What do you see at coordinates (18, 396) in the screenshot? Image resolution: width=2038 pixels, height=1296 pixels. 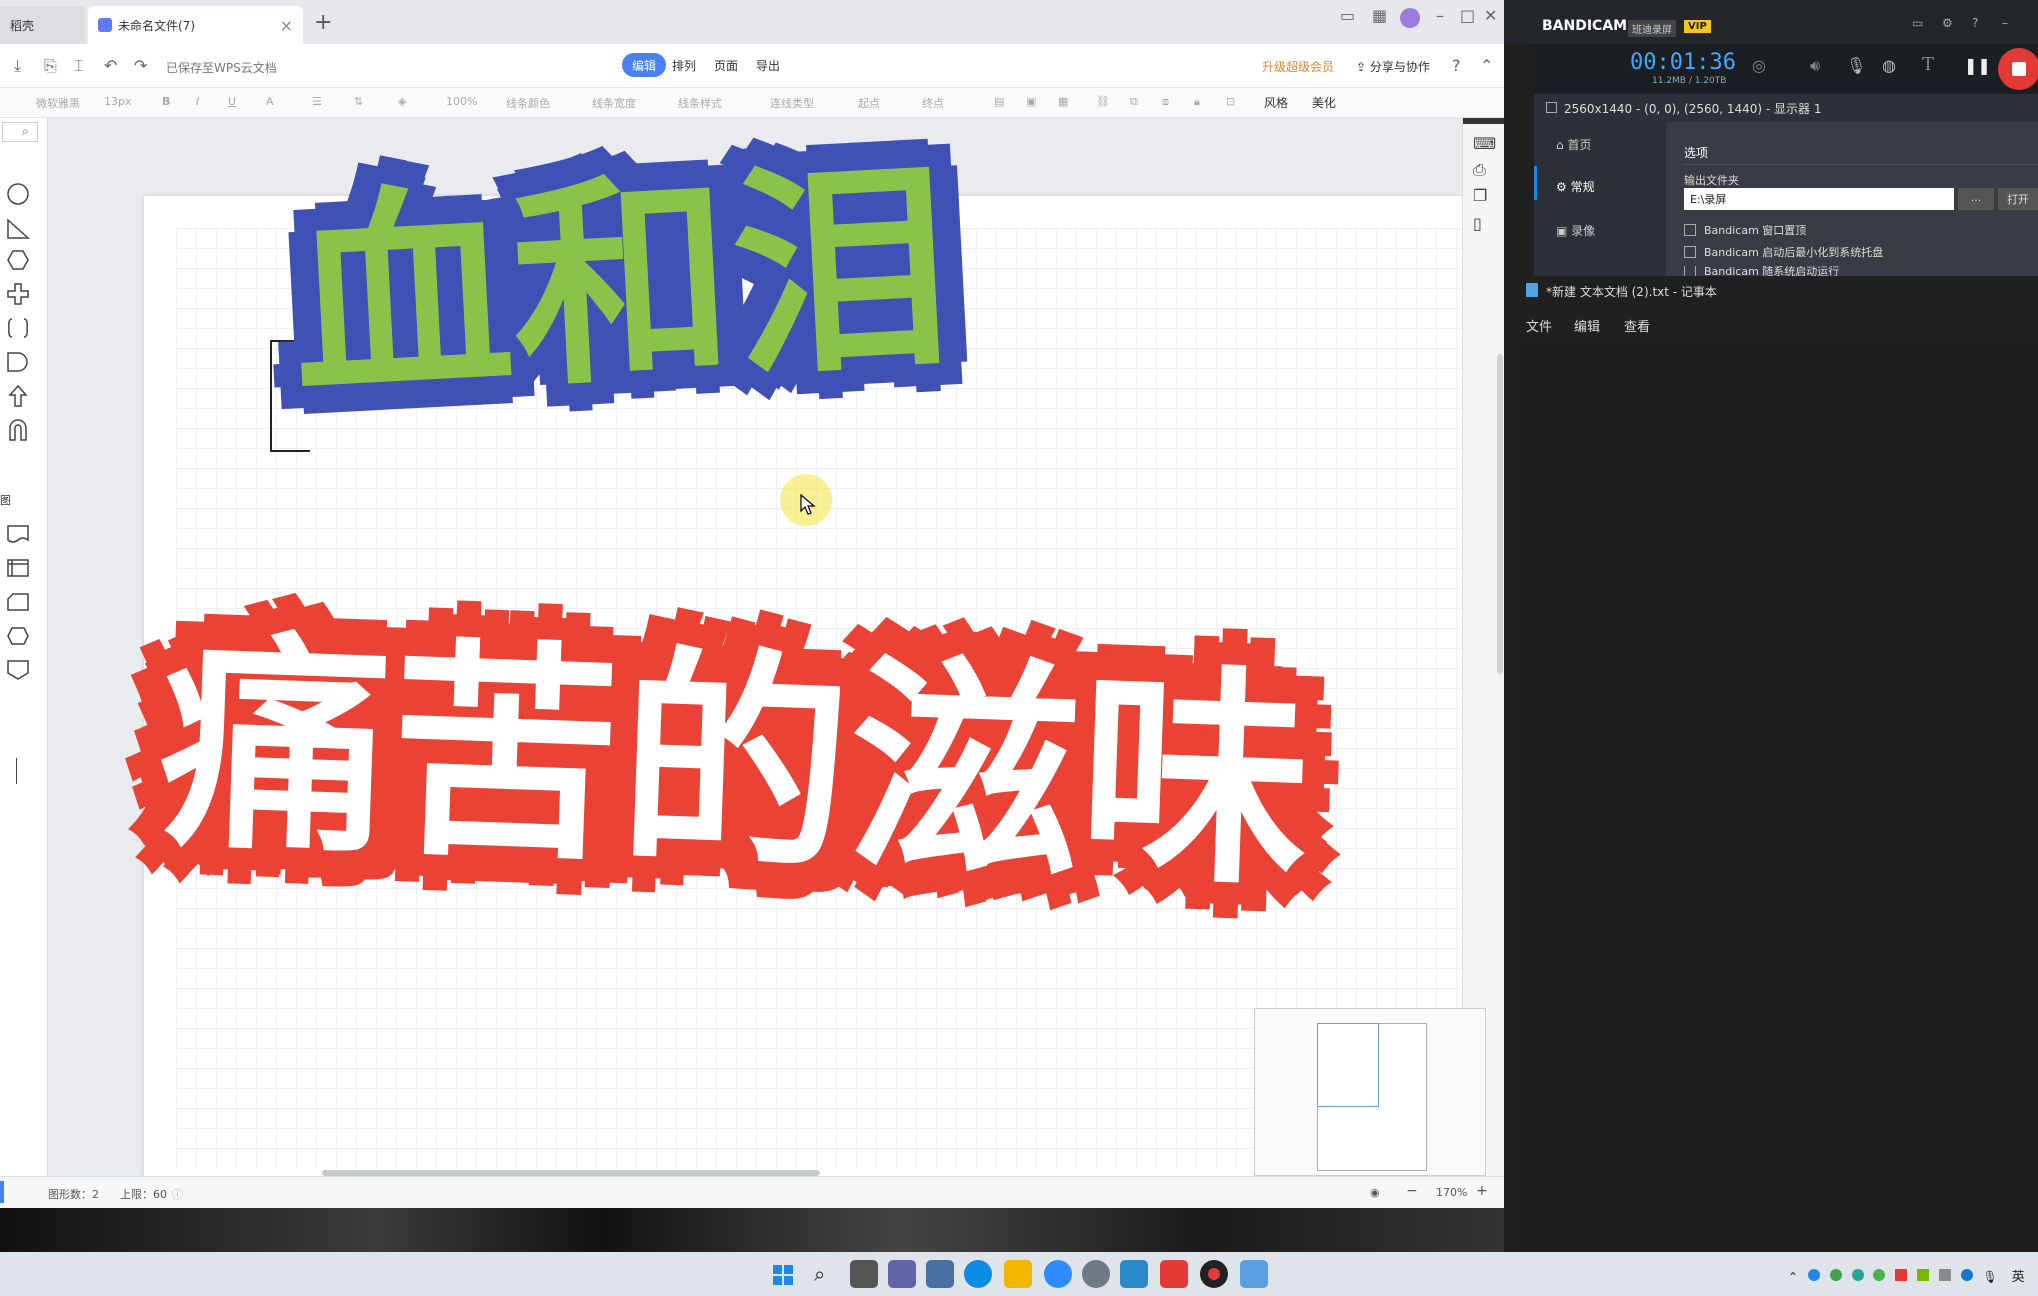 I see `arrow-up-shape-icon` at bounding box center [18, 396].